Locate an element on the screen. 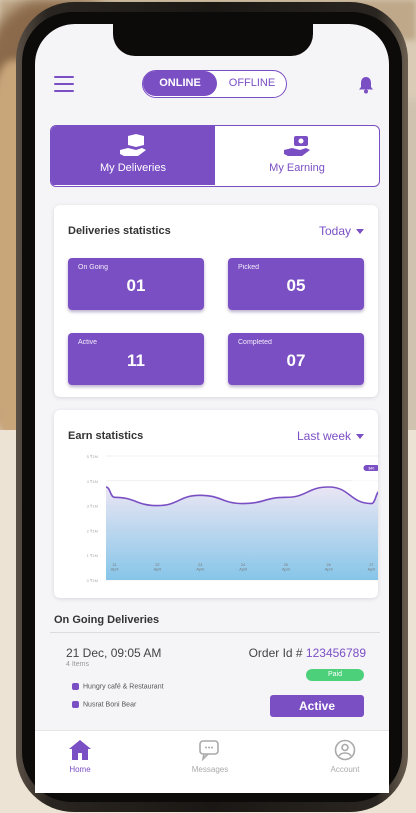 The height and width of the screenshot is (813, 416). stat-box-completed: Completed 07 is located at coordinates (296, 359).